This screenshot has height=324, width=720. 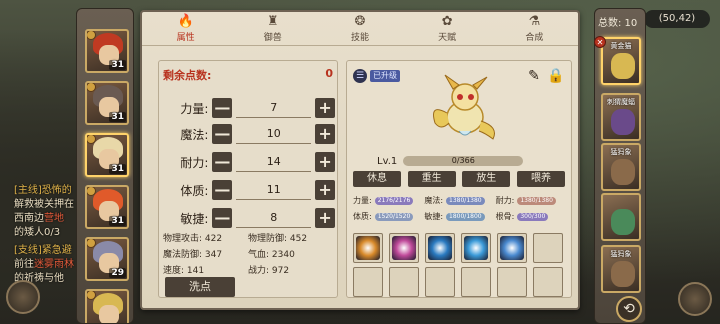 I want to click on exp-text: 0/366, so click(x=463, y=160).